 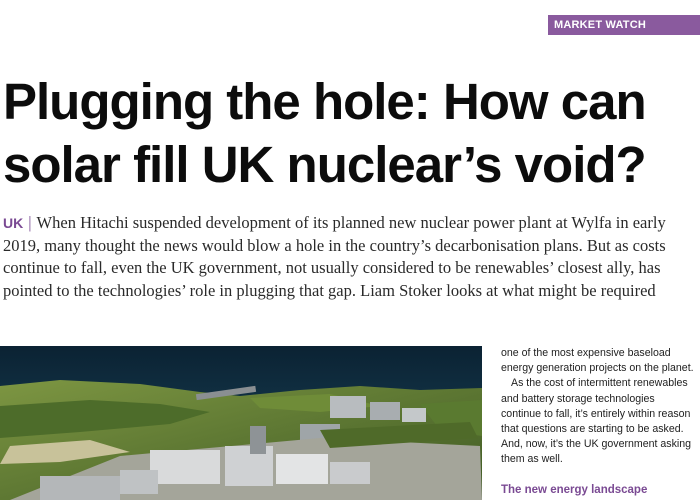 What do you see at coordinates (325, 164) in the screenshot?
I see `headline-line-2: solar fill UK nuclear’s void?` at bounding box center [325, 164].